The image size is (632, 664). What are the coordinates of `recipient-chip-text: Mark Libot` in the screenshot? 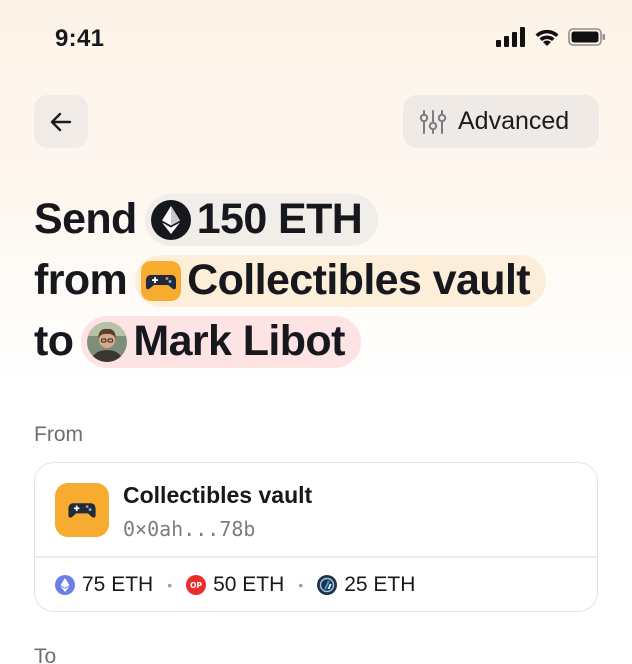 It's located at (239, 341).